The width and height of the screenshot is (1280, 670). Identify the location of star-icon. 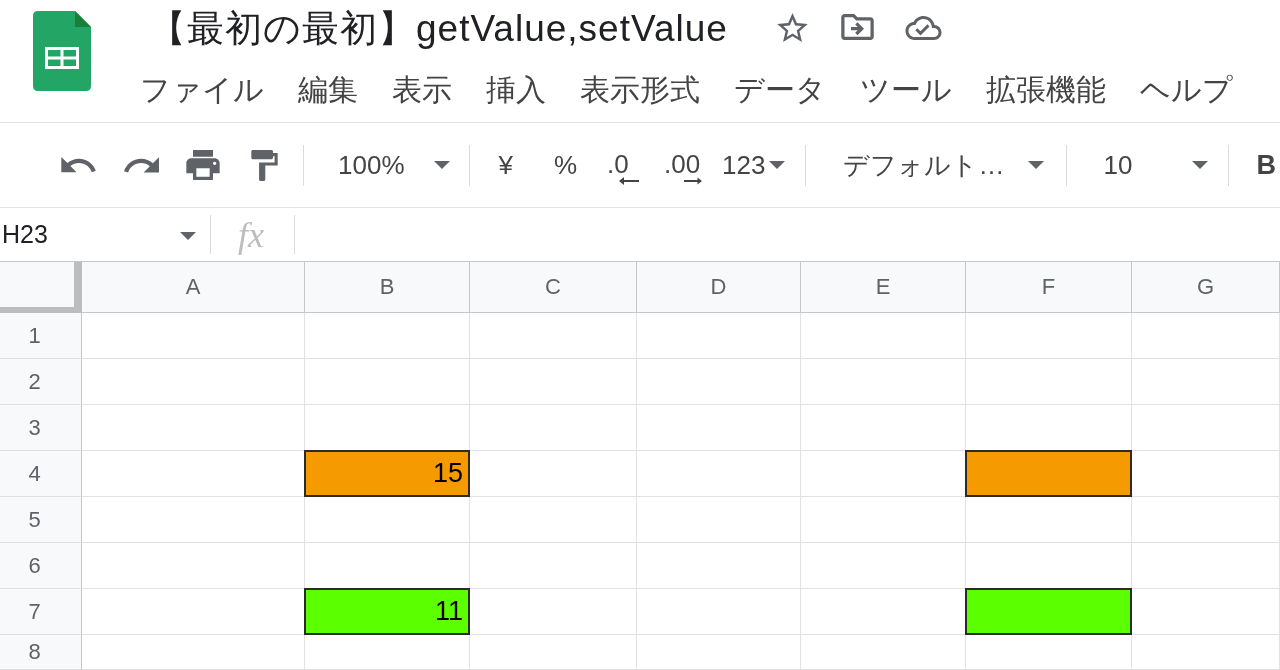
(792, 27).